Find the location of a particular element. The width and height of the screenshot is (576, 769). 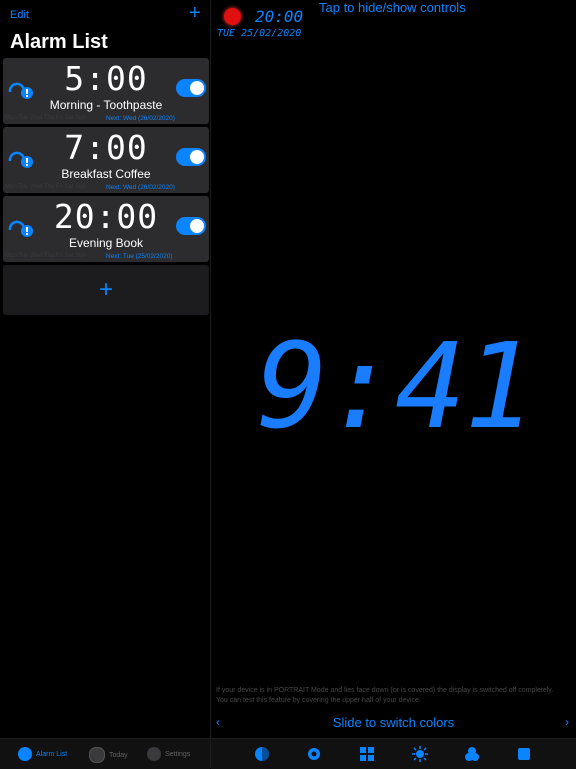

stop-icon is located at coordinates (524, 754).